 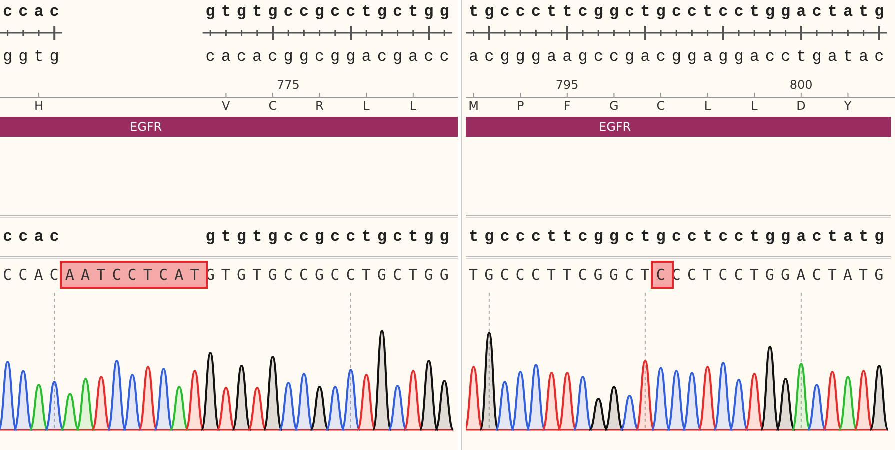 I want to click on consensus-sequence: tgcccttcggctgcctcctggactatg, so click(x=679, y=237).